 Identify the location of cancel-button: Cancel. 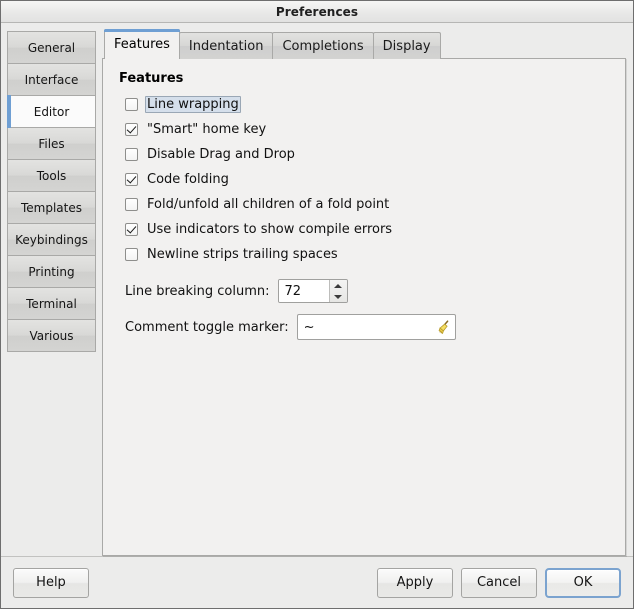
(499, 582).